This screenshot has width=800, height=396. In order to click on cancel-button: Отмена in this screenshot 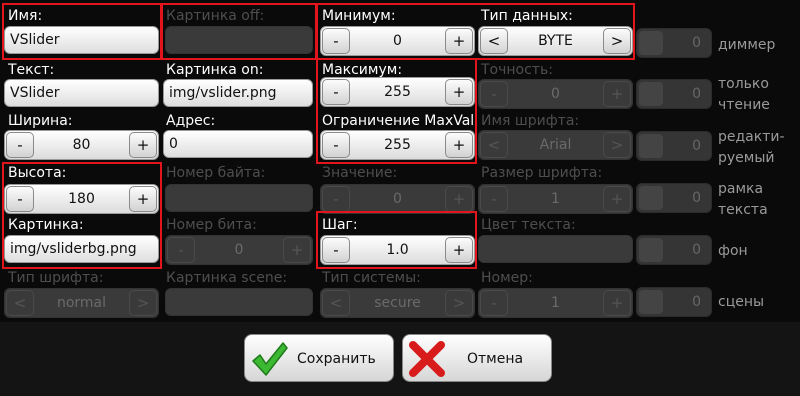, I will do `click(477, 358)`.